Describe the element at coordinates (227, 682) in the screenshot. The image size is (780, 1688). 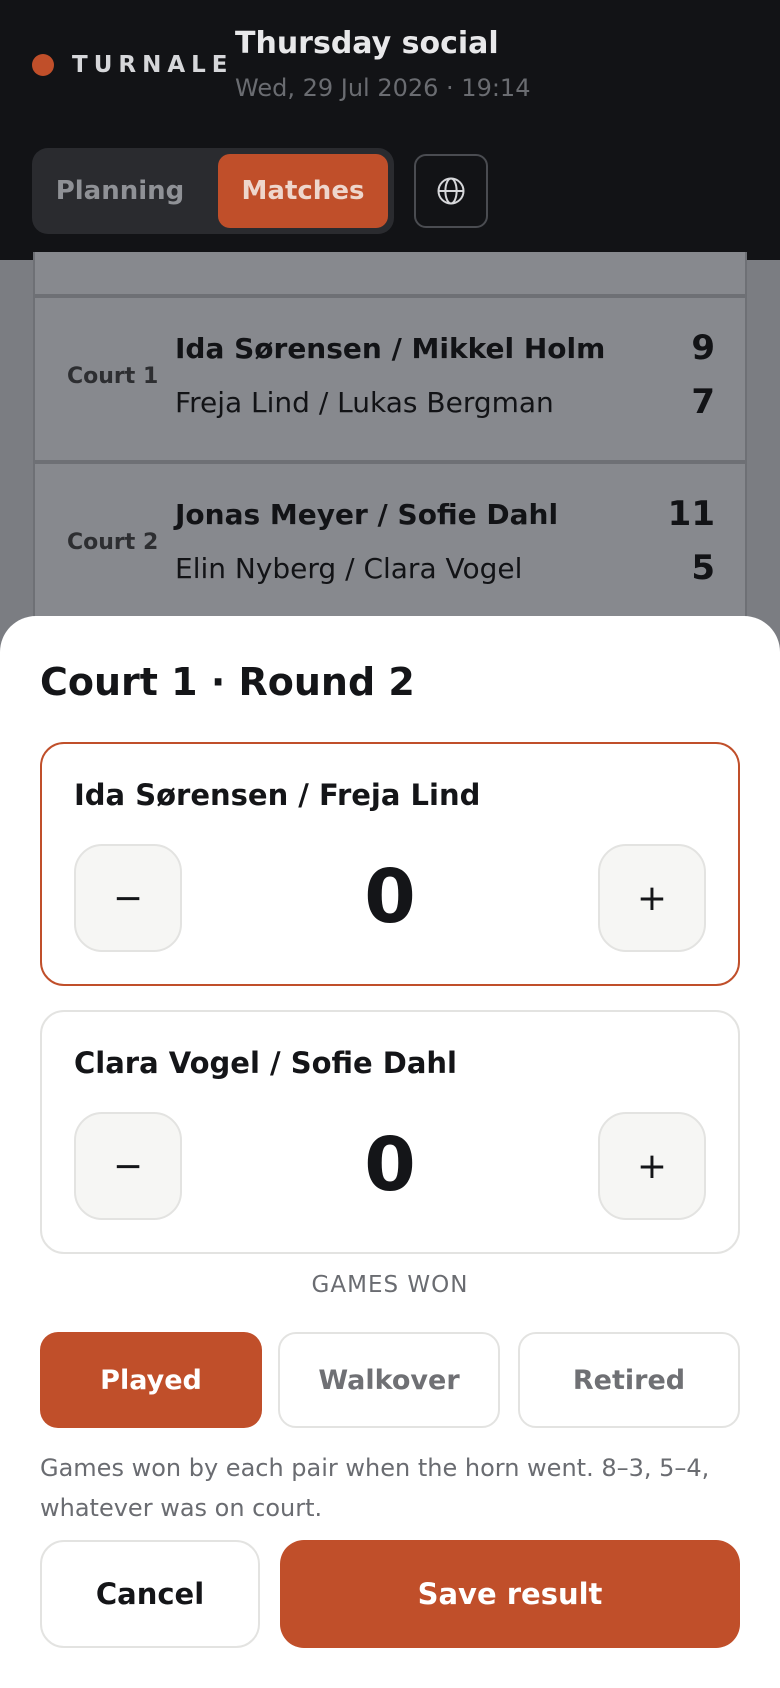
I see `sheet-title: Court 1 · Round 2` at that location.